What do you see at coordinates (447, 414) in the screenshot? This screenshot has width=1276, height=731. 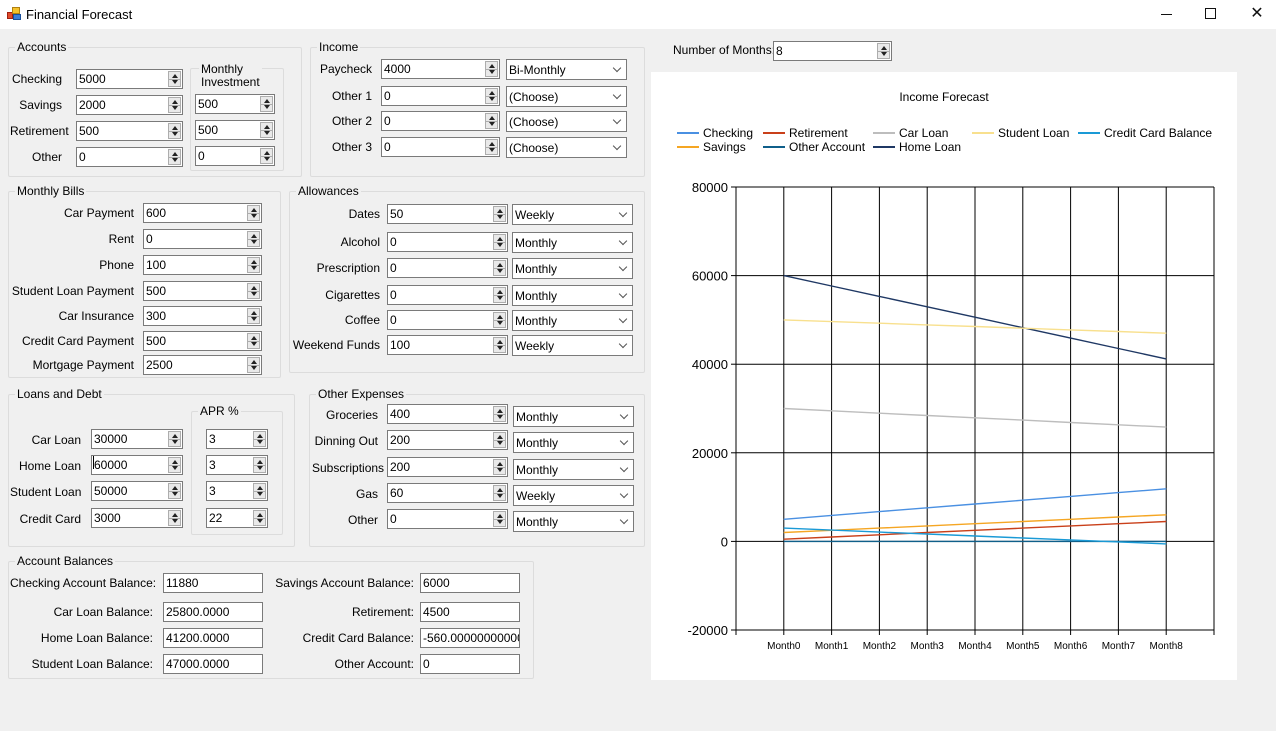 I see `expenses-groceries-input: 400` at bounding box center [447, 414].